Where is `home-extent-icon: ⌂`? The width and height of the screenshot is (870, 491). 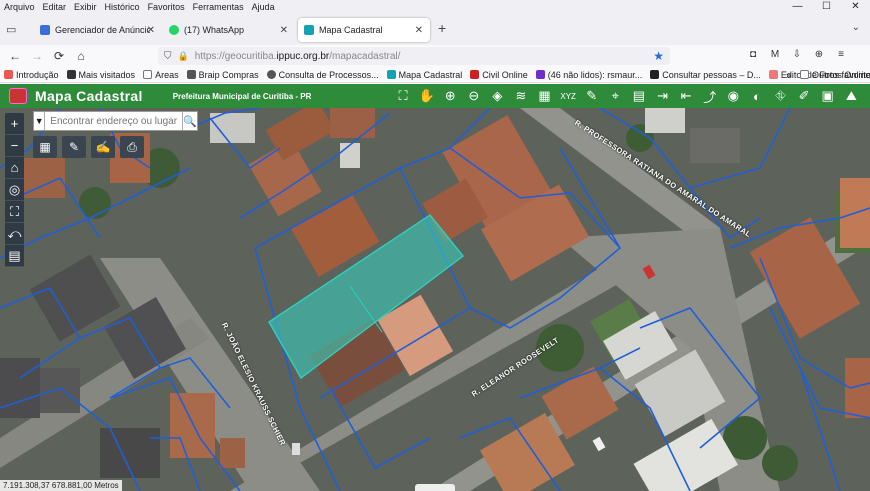
home-extent-icon: ⌂ is located at coordinates (14, 168).